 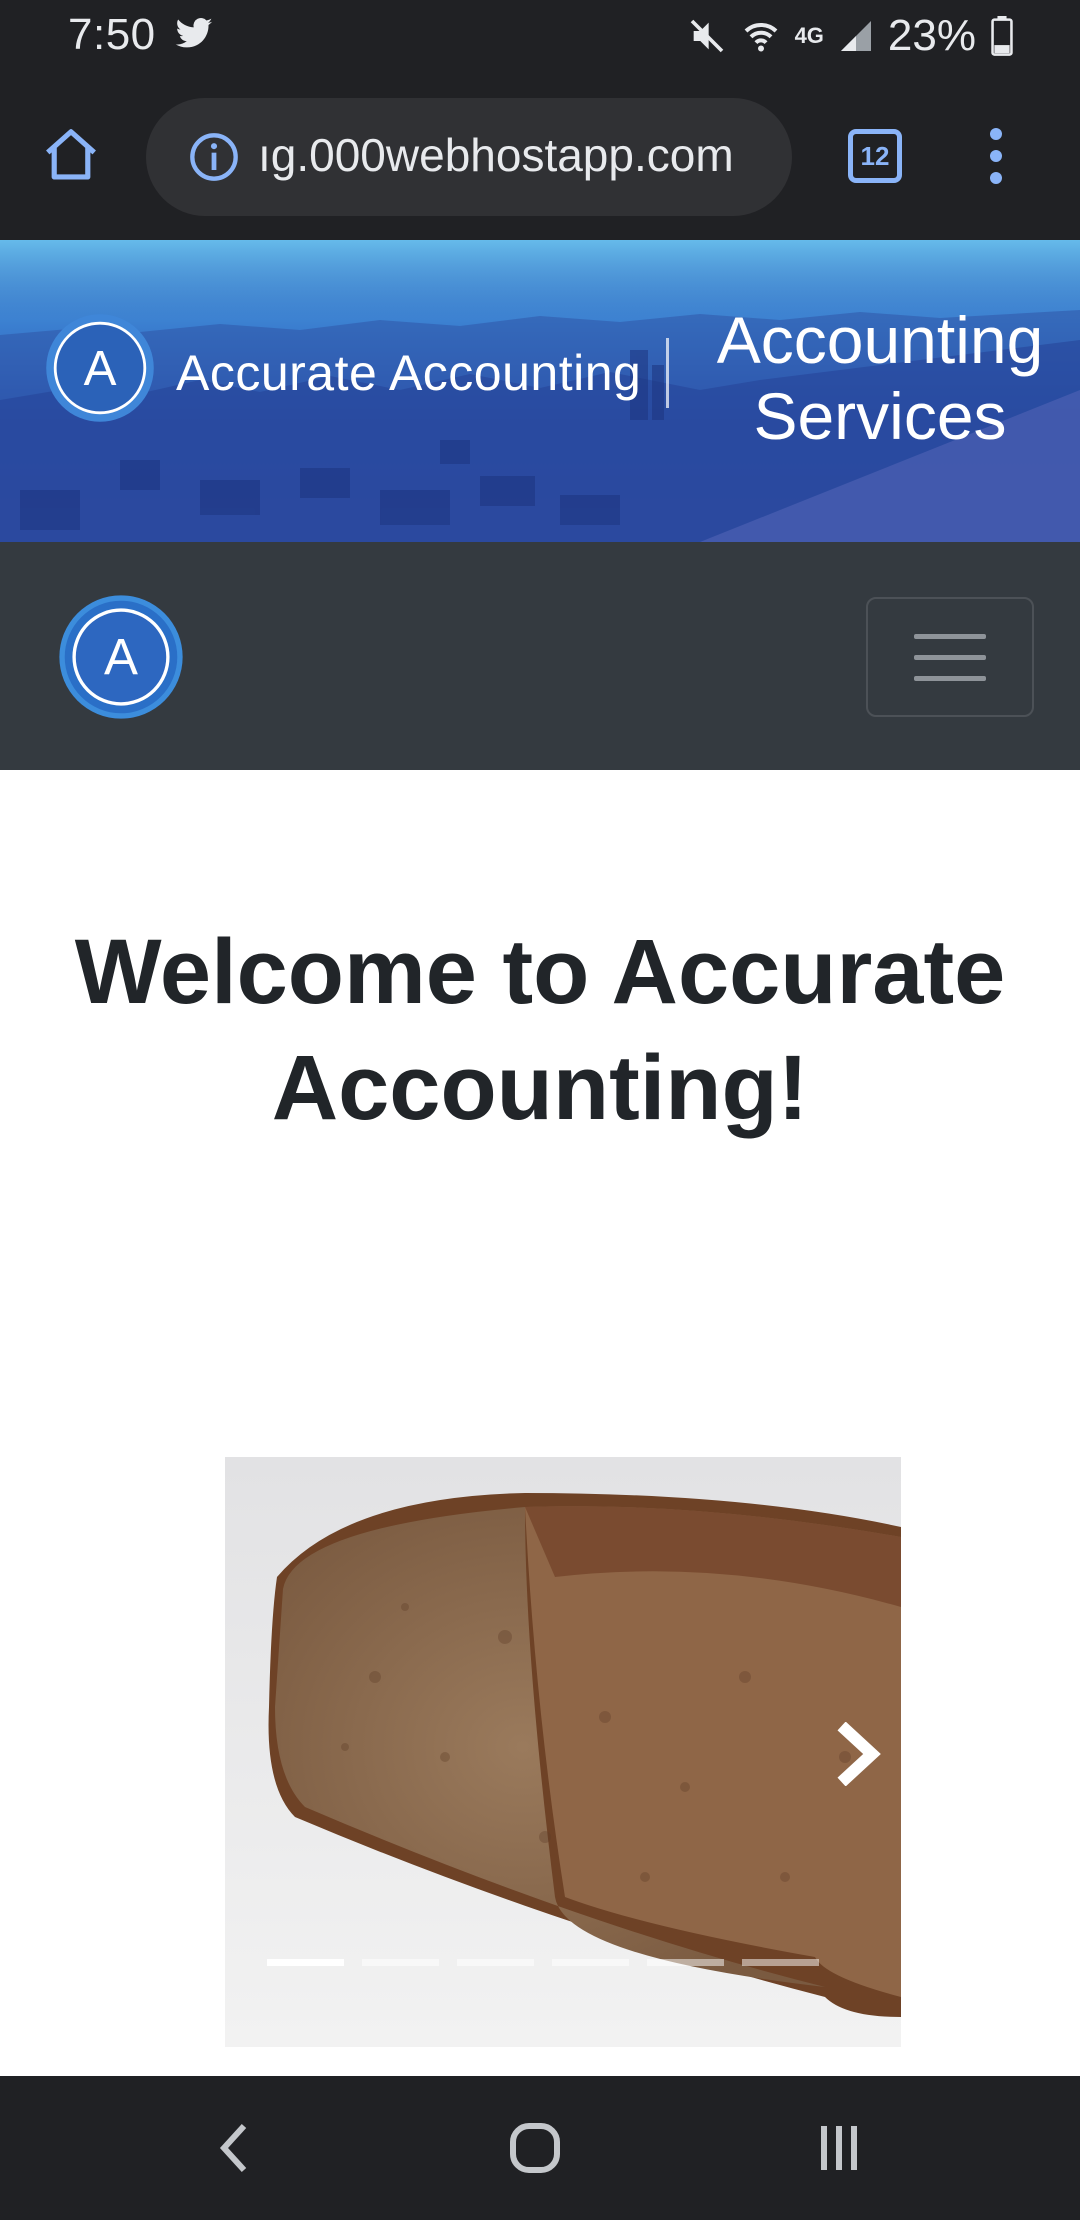 I want to click on recents-icon, so click(x=839, y=2148).